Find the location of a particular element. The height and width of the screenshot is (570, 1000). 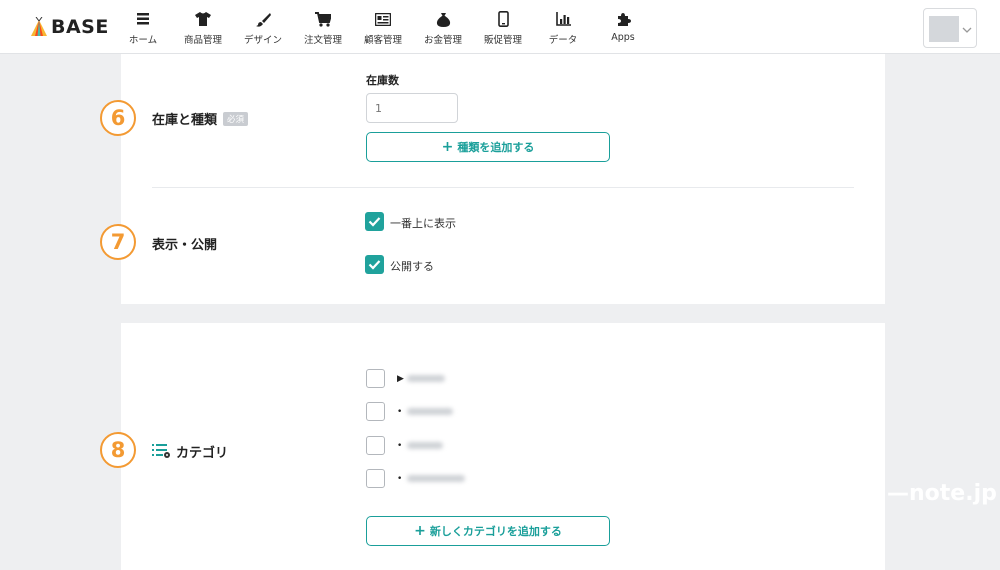

publish-label: 公開する is located at coordinates (412, 266).